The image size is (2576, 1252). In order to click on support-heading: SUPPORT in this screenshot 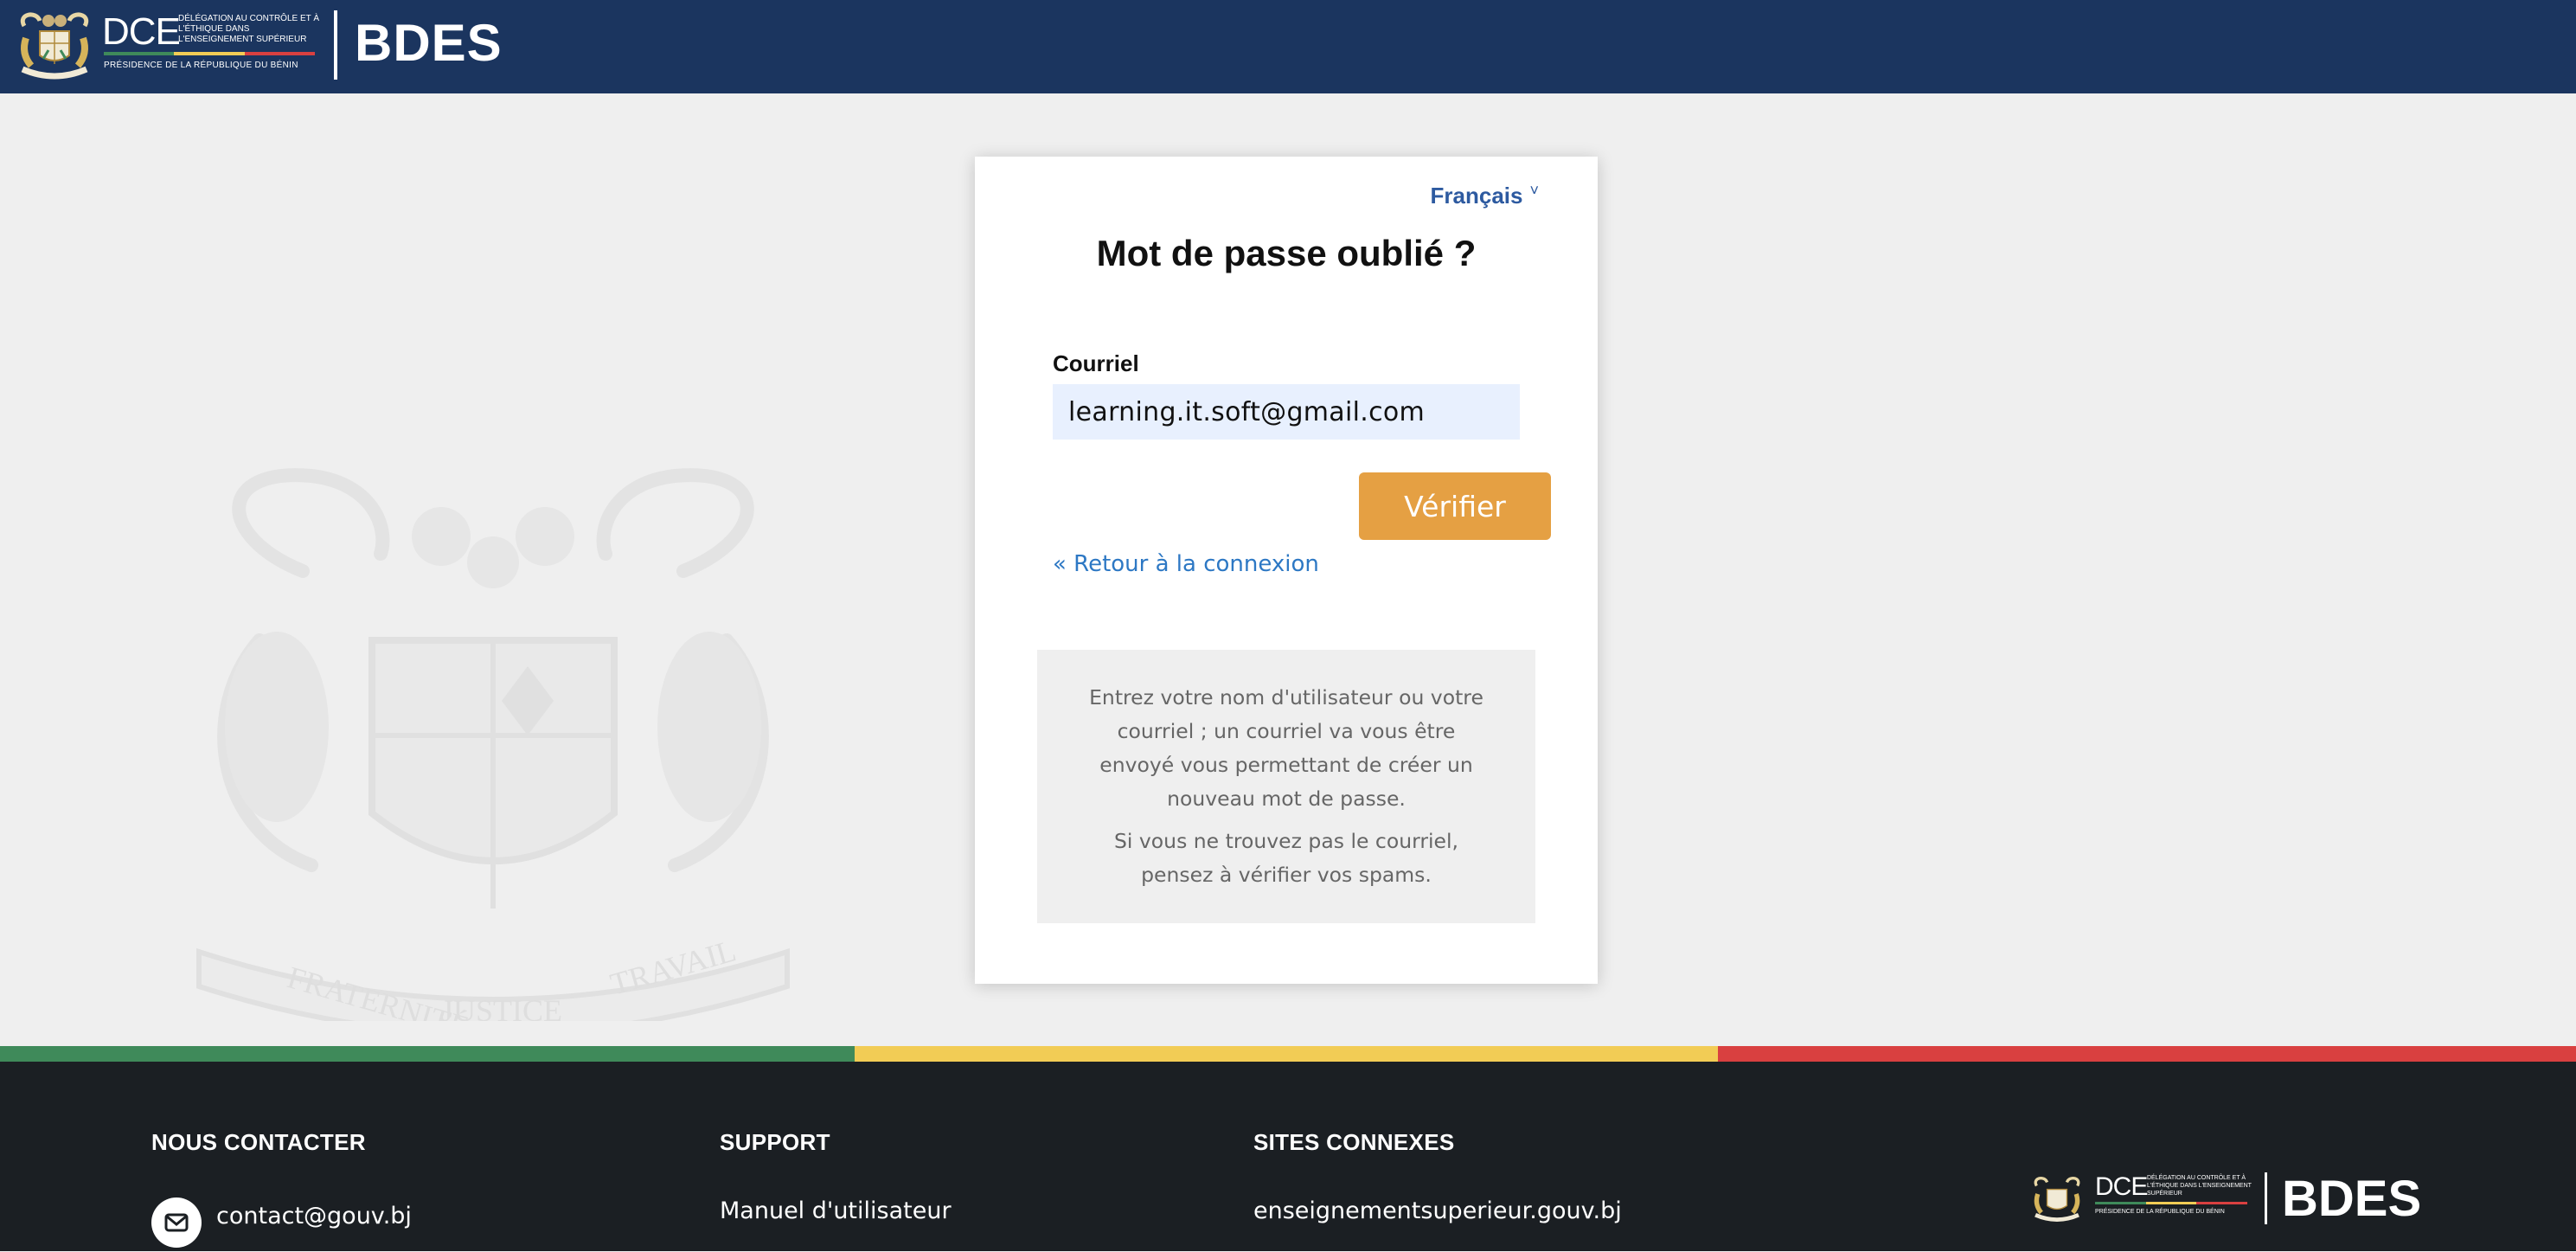, I will do `click(775, 1142)`.